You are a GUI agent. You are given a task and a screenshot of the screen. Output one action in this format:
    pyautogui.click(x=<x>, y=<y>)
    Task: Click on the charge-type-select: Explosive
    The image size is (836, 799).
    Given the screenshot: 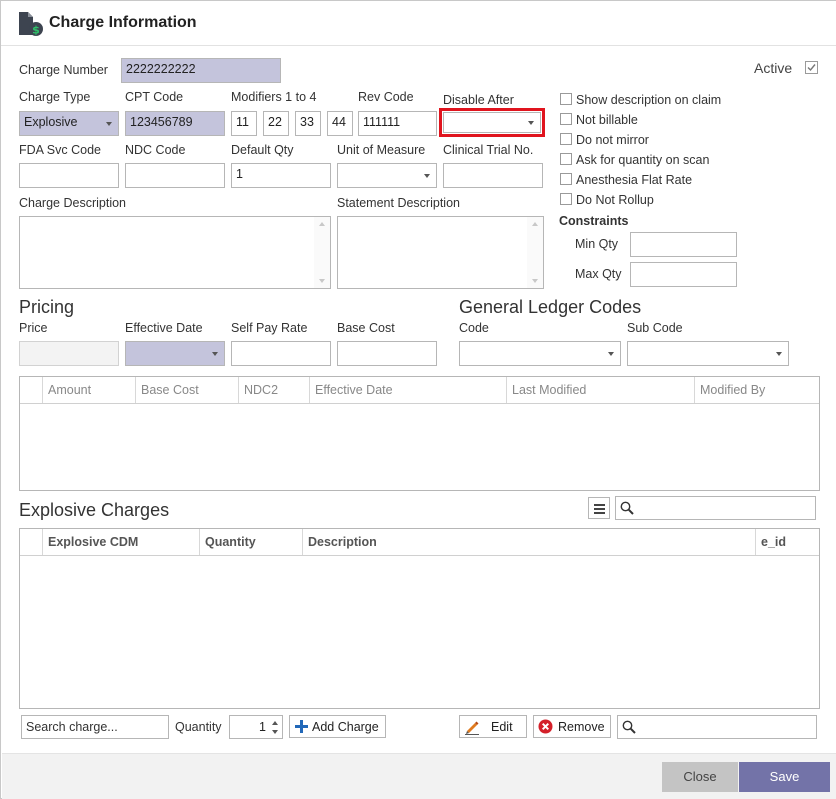 What is the action you would take?
    pyautogui.click(x=69, y=123)
    